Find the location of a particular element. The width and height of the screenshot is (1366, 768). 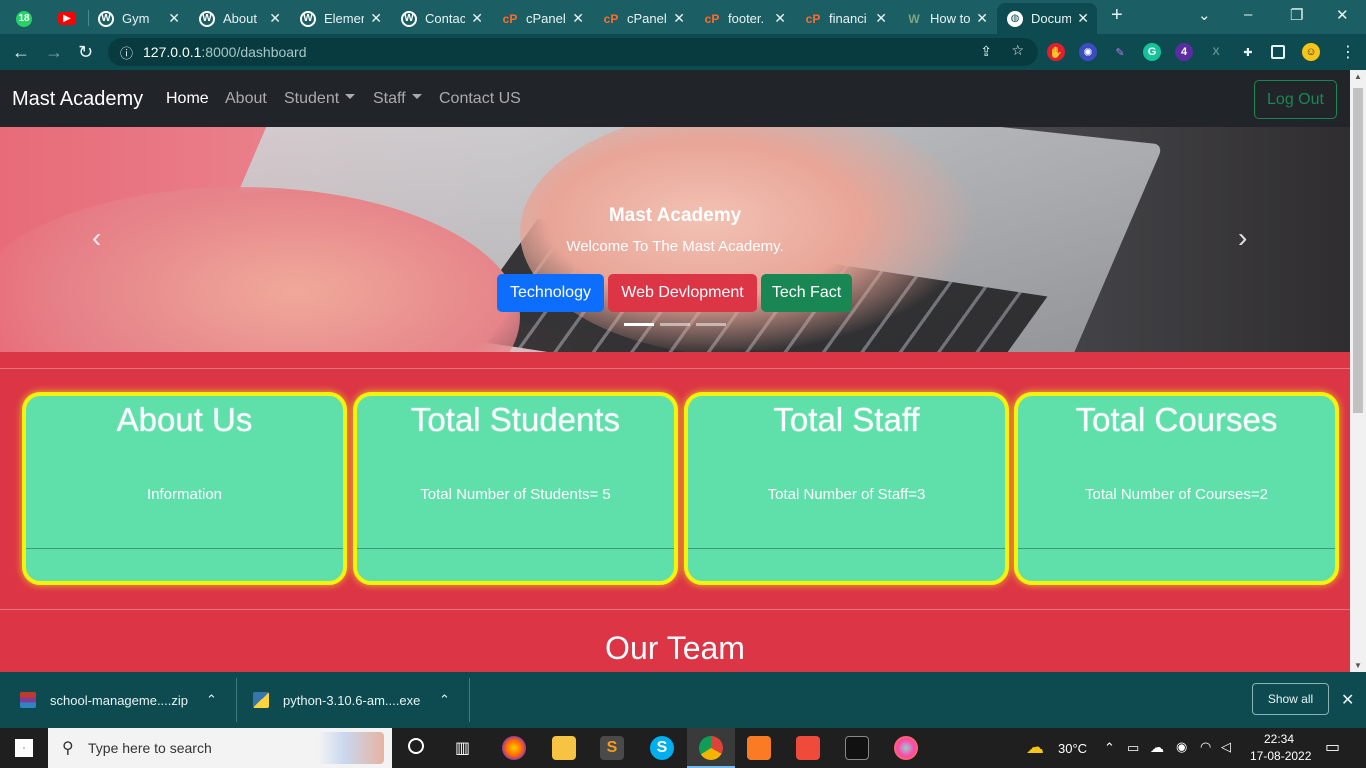

clock-time: 22:34 is located at coordinates (1279, 739).